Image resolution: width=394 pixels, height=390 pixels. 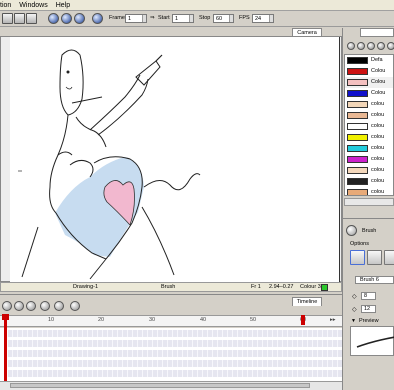 What do you see at coordinates (45, 306) in the screenshot?
I see `onion-skin-icon` at bounding box center [45, 306].